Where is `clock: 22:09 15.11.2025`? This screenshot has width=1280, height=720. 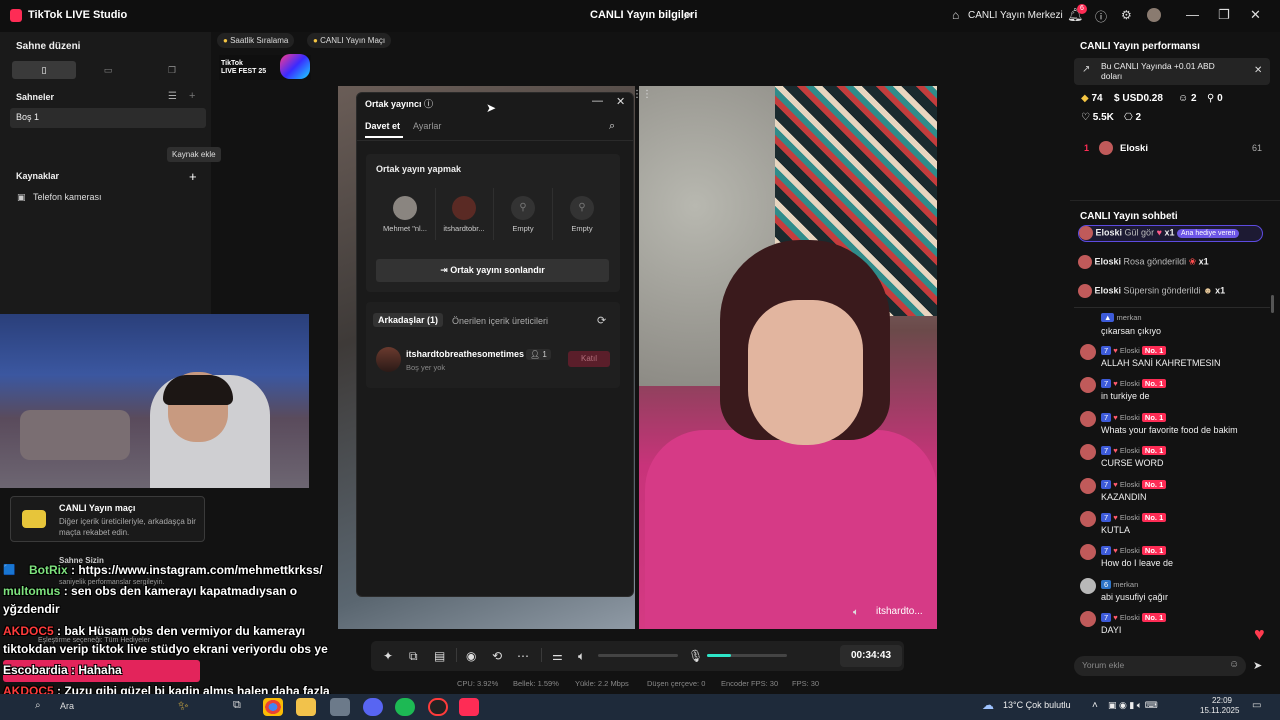 clock: 22:09 15.11.2025 is located at coordinates (1219, 706).